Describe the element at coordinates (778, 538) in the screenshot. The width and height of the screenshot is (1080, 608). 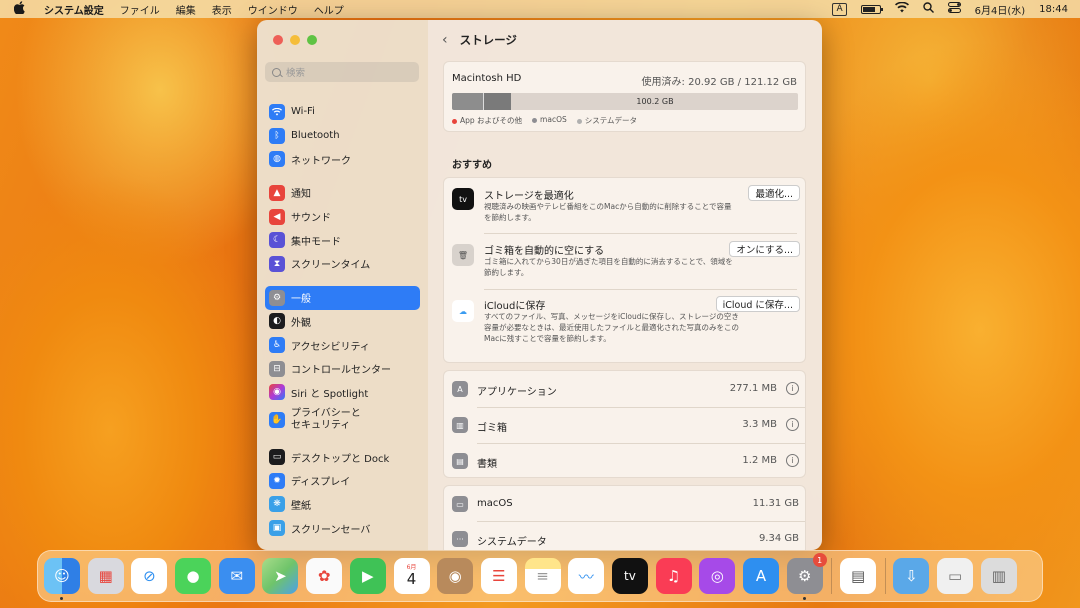
I see `category-size: 9.34 GB` at that location.